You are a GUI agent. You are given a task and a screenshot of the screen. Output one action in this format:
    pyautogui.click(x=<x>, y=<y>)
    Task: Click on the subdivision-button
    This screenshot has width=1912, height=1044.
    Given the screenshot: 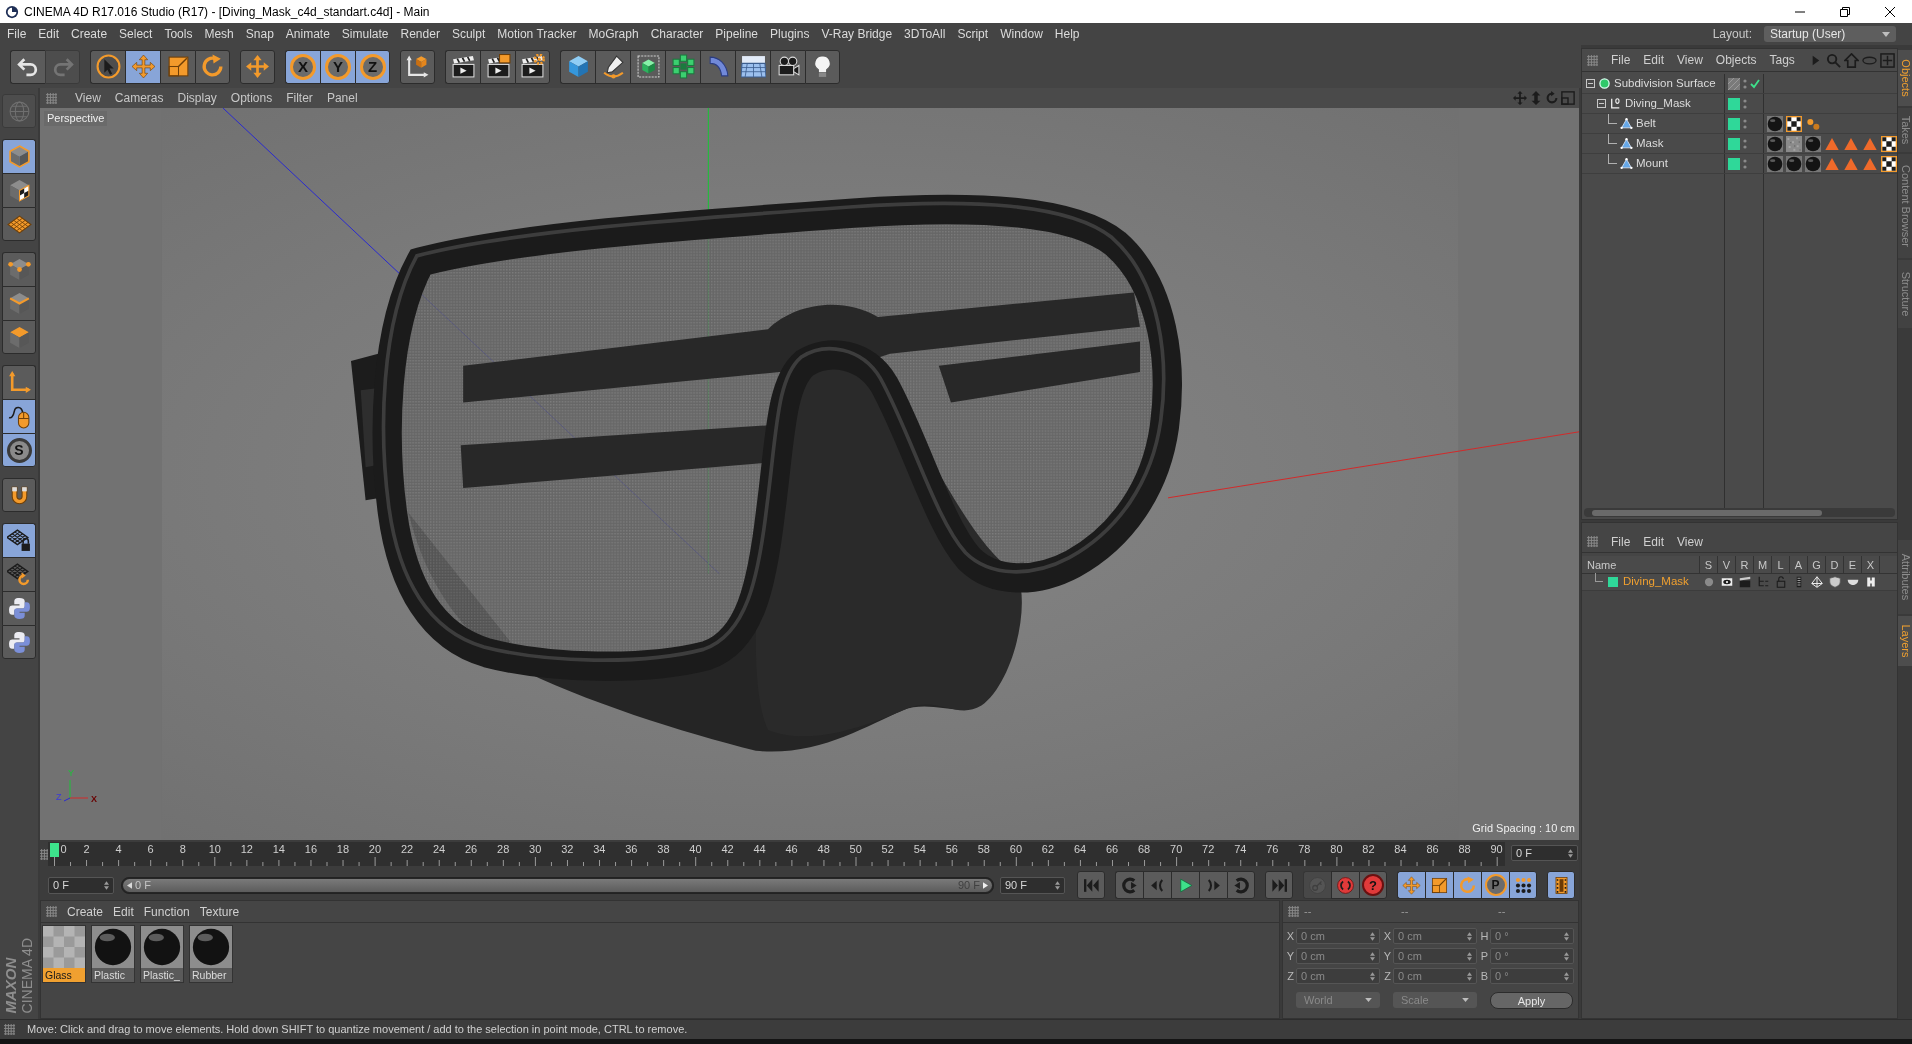 What is the action you would take?
    pyautogui.click(x=647, y=66)
    